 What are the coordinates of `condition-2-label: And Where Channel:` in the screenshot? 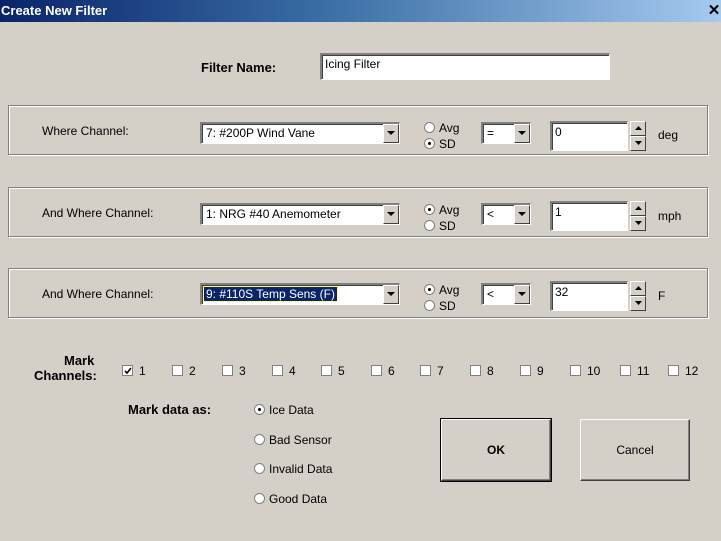 It's located at (98, 213).